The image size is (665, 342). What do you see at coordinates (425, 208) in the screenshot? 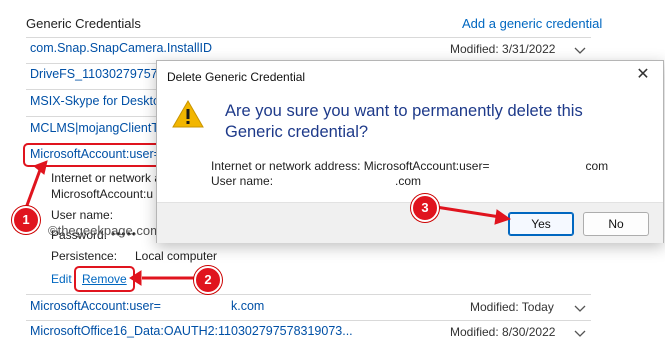
I see `step-badge-3: 3` at bounding box center [425, 208].